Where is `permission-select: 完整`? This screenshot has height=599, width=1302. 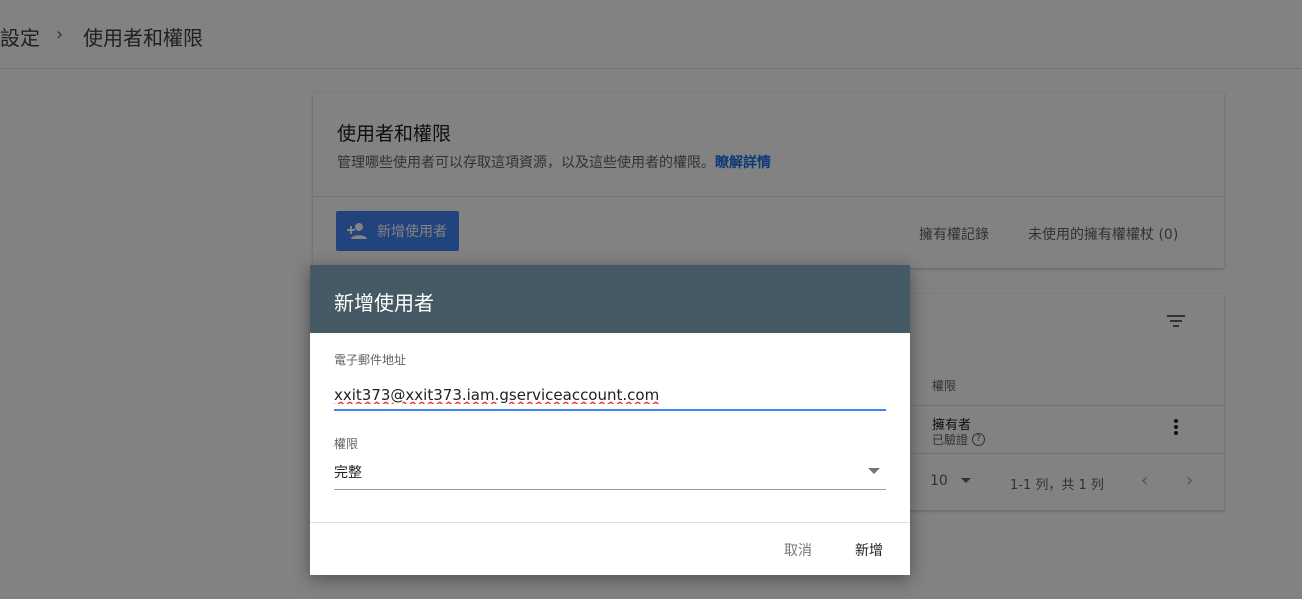 permission-select: 完整 is located at coordinates (610, 474).